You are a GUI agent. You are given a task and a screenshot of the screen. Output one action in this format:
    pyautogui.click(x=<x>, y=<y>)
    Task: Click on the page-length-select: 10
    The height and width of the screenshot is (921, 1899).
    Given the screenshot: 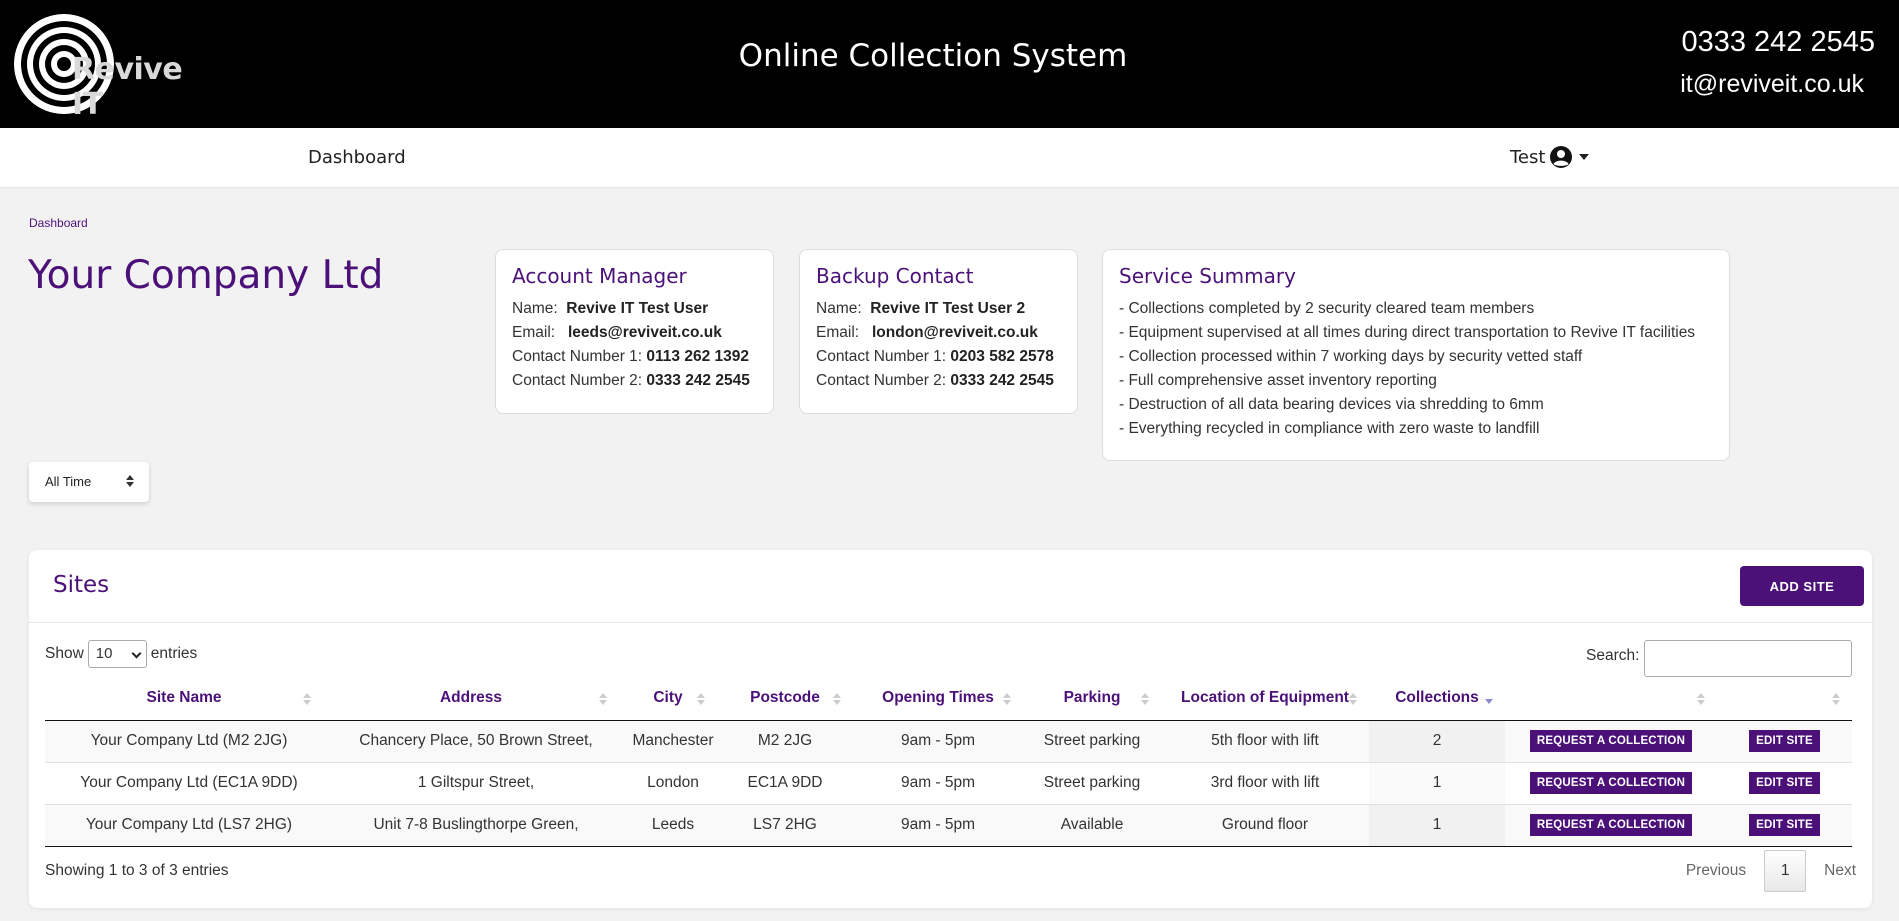 What is the action you would take?
    pyautogui.click(x=117, y=654)
    